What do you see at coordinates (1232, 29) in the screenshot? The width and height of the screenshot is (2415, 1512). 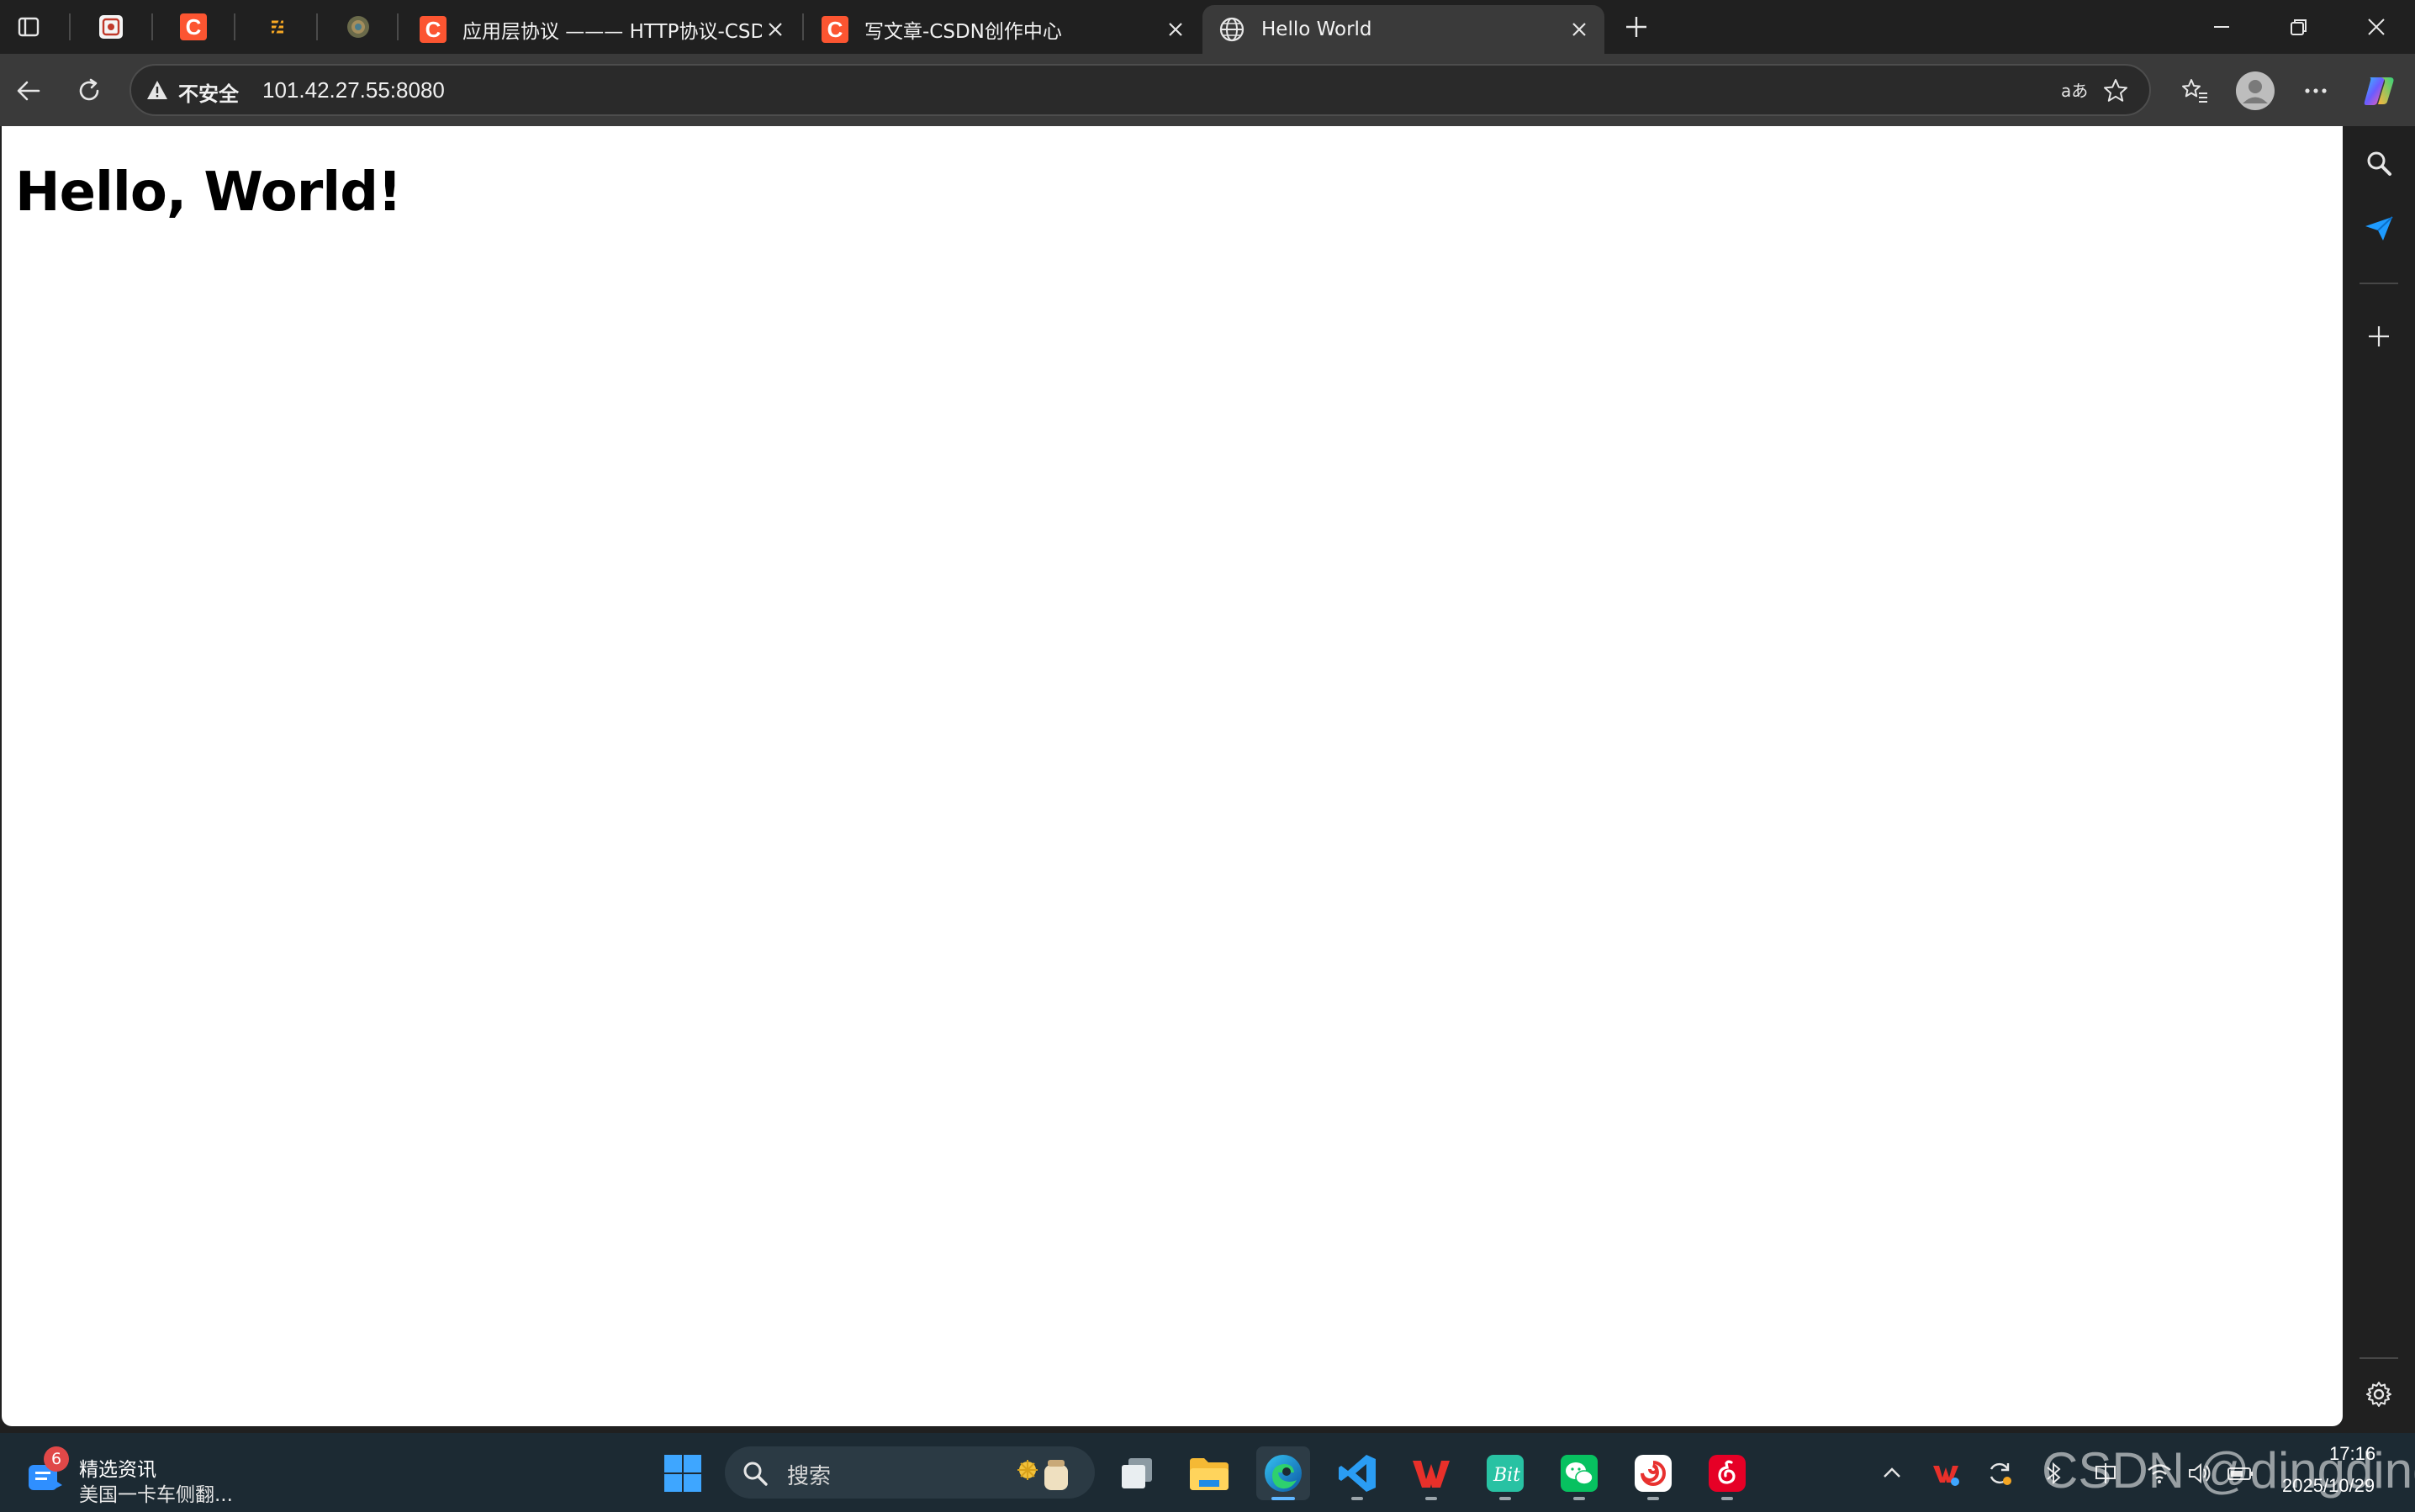 I see `globe-icon` at bounding box center [1232, 29].